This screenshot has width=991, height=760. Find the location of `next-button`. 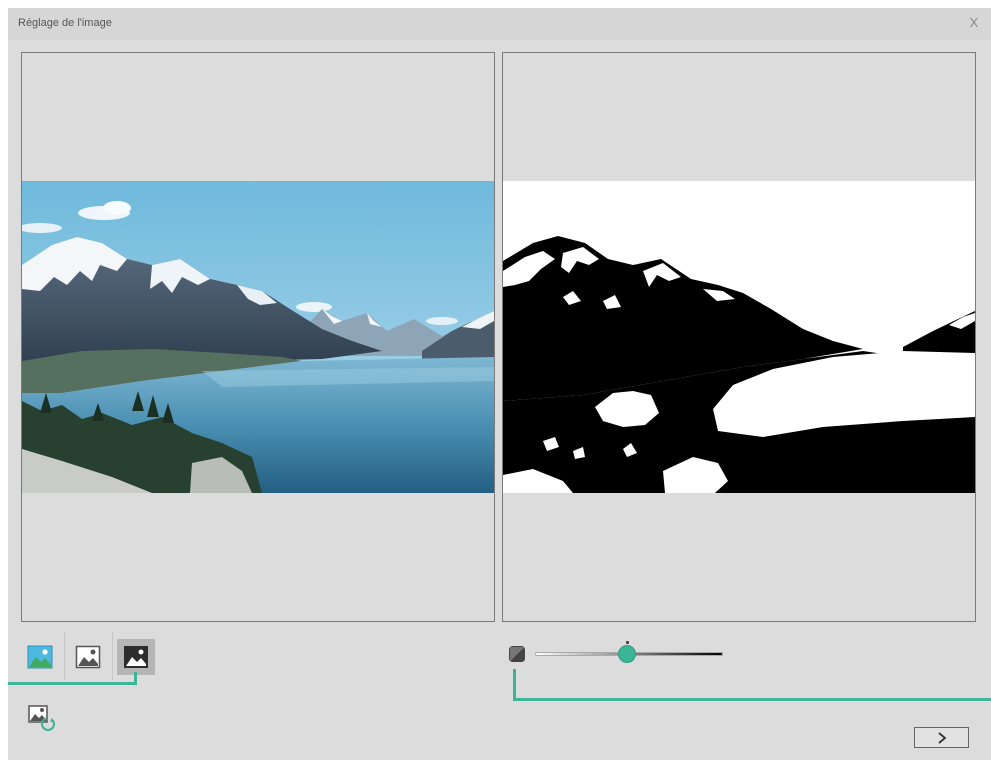

next-button is located at coordinates (941, 737).